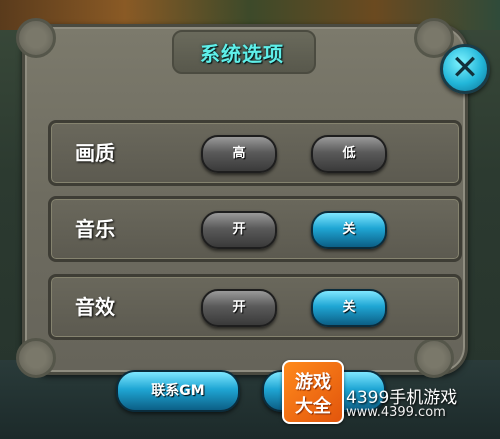 The height and width of the screenshot is (439, 500). I want to click on setting-row-music: 音乐 开 关, so click(255, 229).